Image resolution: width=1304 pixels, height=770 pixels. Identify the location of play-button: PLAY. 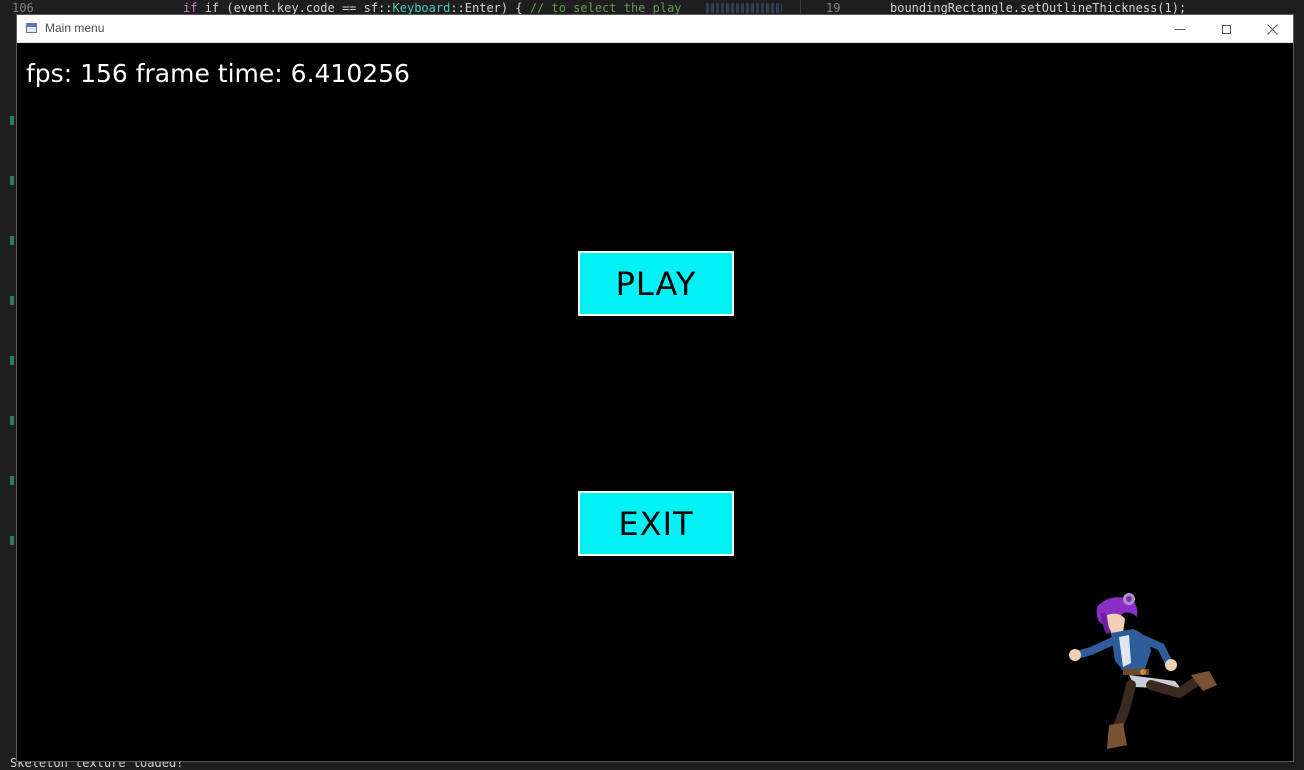
(656, 283).